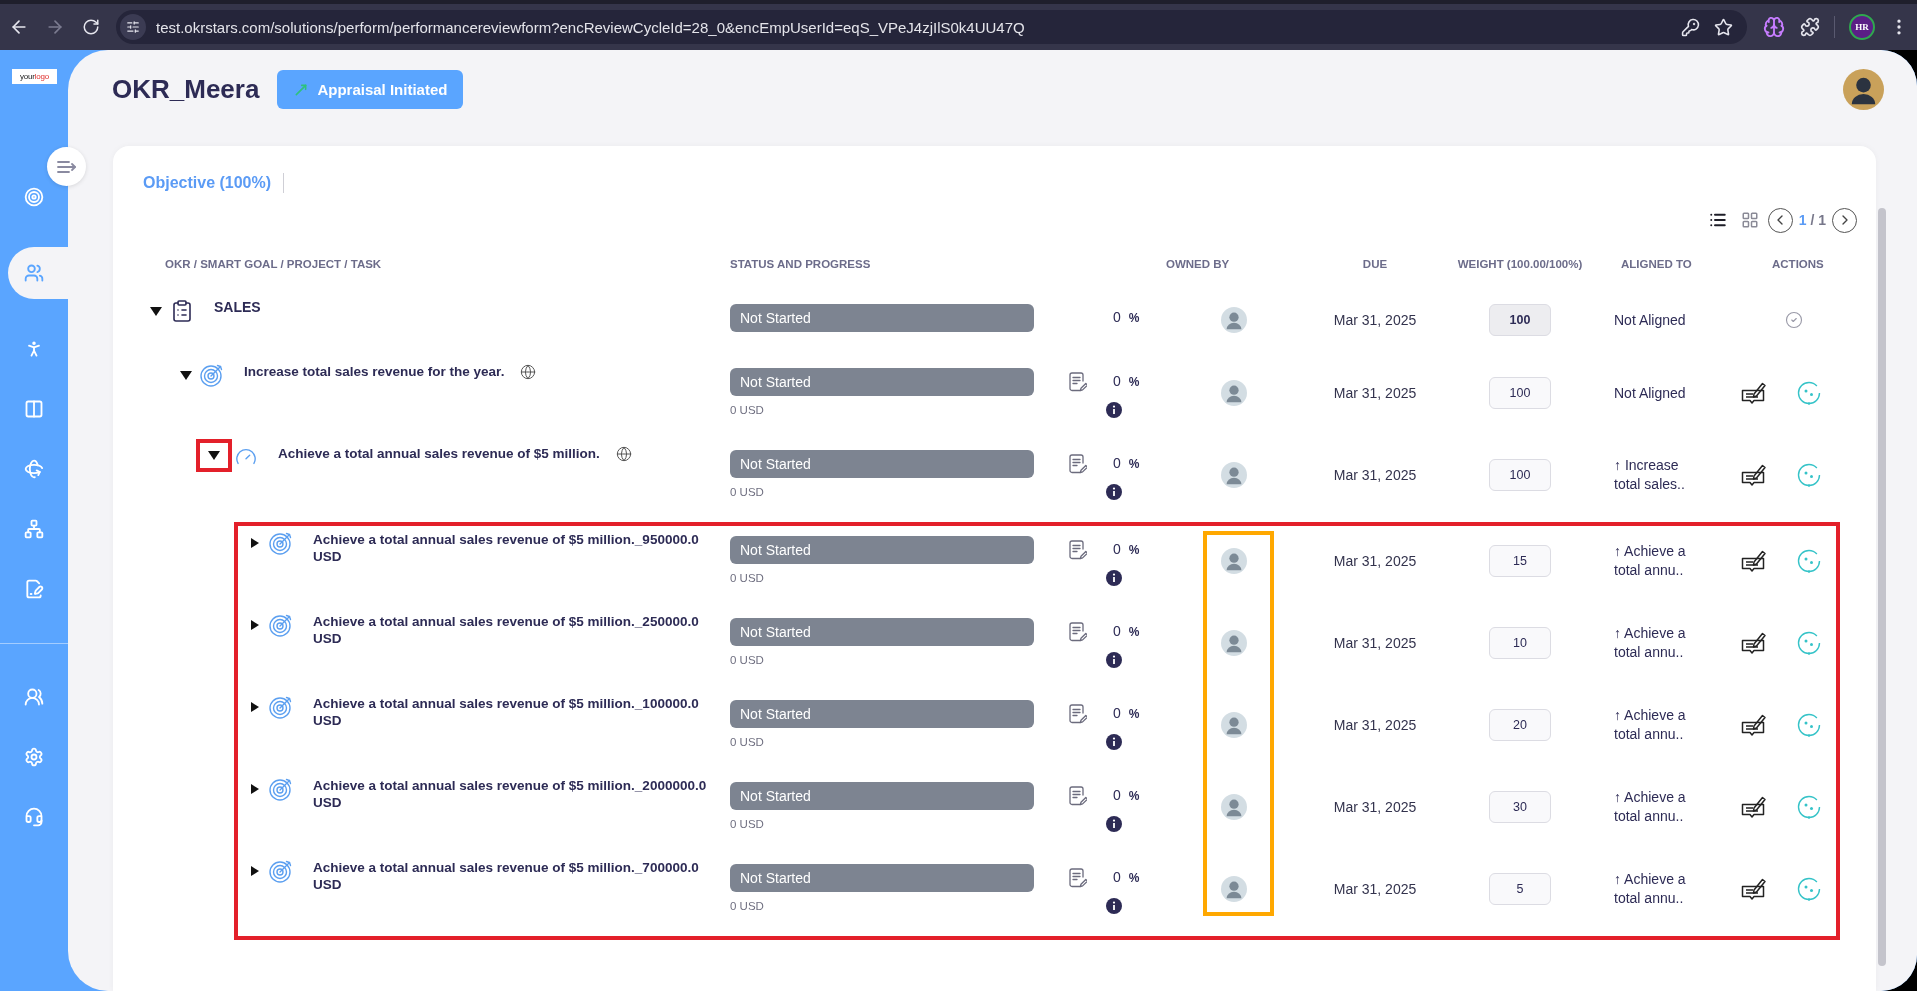 Image resolution: width=1917 pixels, height=991 pixels. Describe the element at coordinates (506, 548) in the screenshot. I see `goal-title: Achieve a total annual sales revenue of $5 million._950000.0 USD` at that location.